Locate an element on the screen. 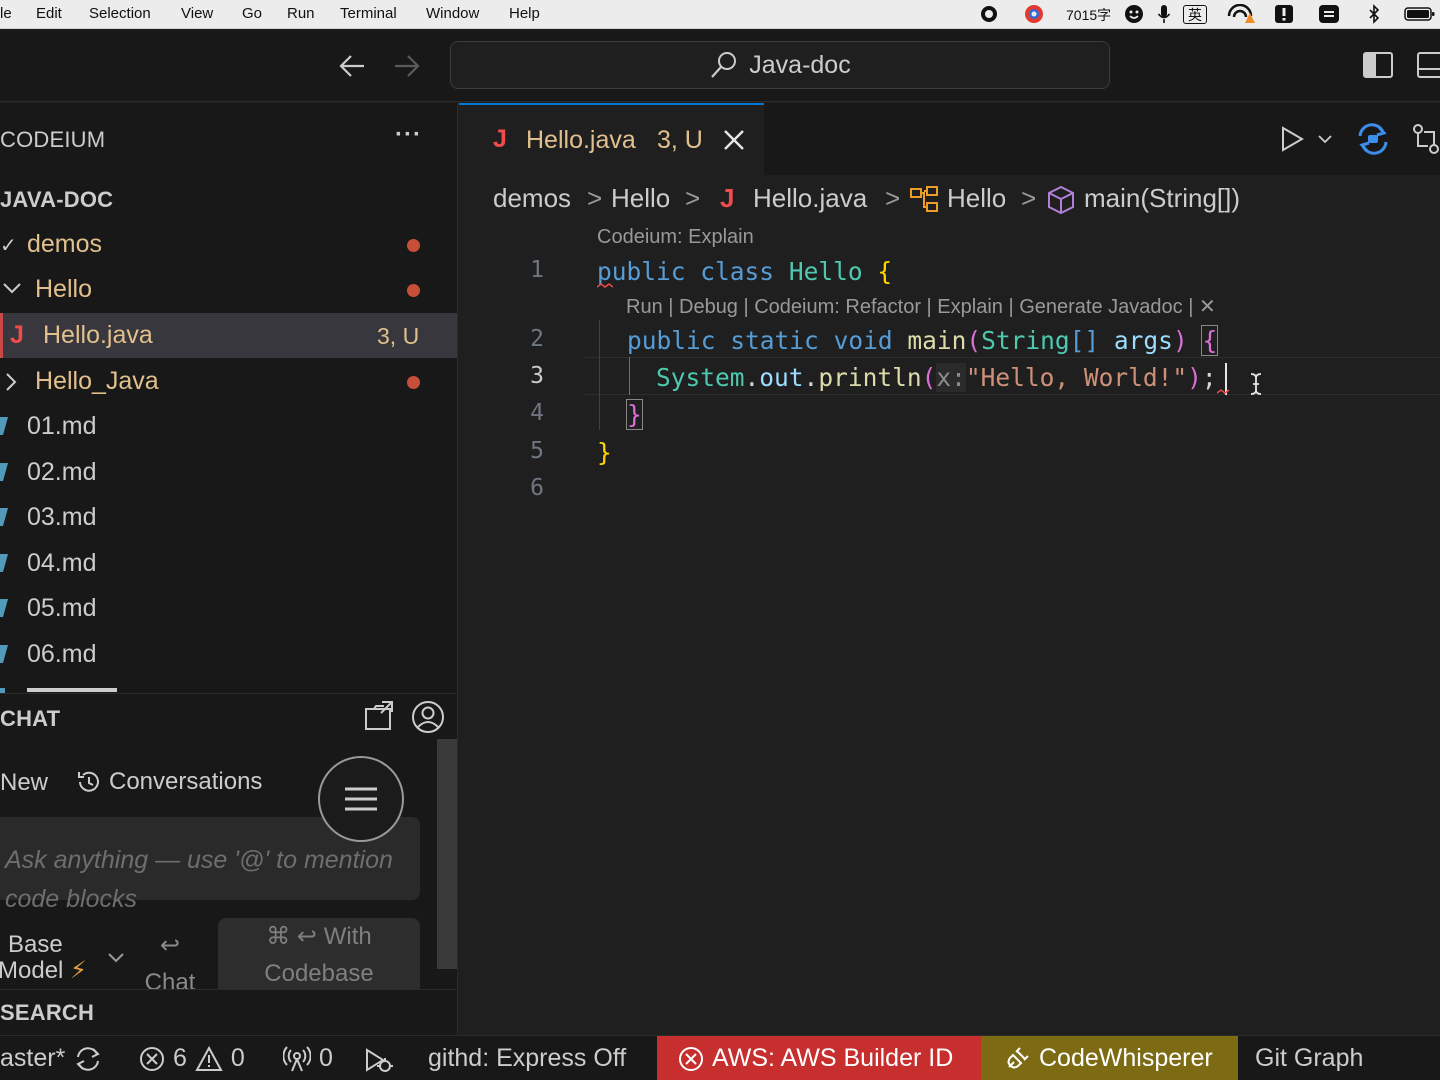 The width and height of the screenshot is (1440, 1080). indent-guide is located at coordinates (599, 375).